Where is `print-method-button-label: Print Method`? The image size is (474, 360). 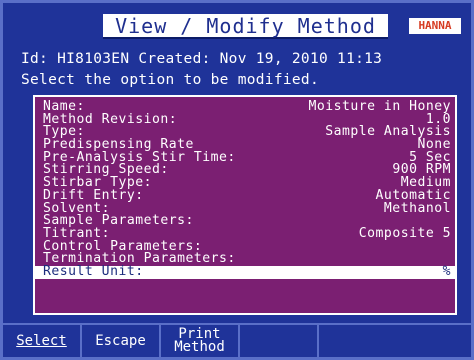 print-method-button-label: Print Method is located at coordinates (199, 341).